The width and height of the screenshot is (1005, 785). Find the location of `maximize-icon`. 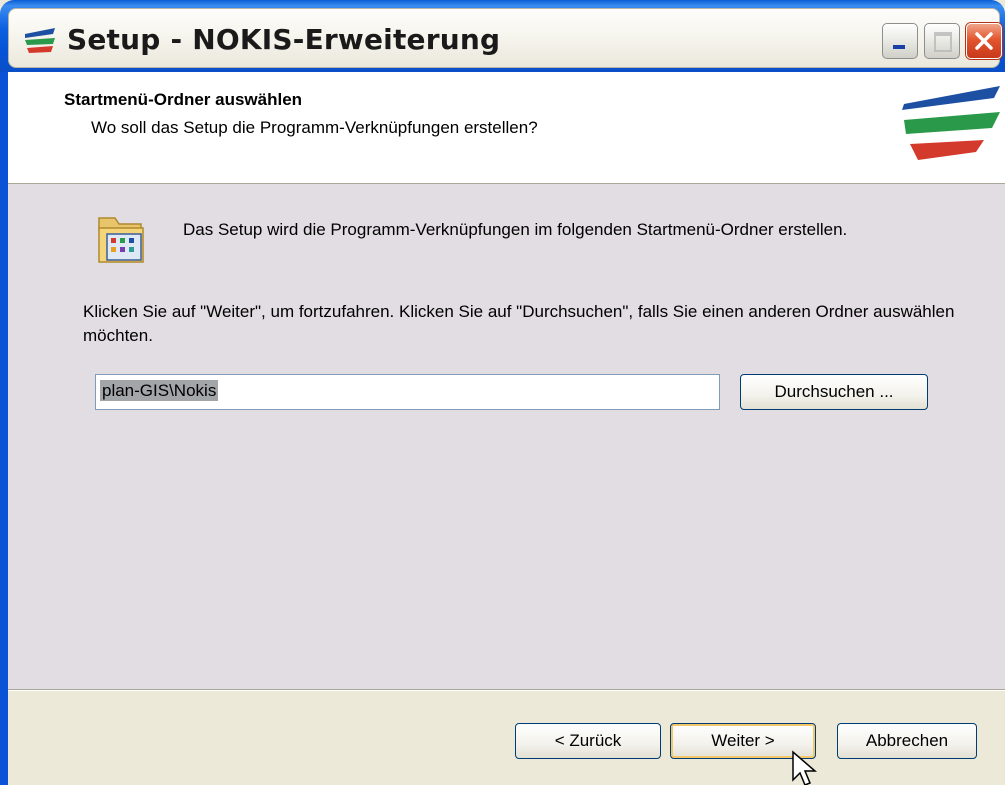

maximize-icon is located at coordinates (943, 42).